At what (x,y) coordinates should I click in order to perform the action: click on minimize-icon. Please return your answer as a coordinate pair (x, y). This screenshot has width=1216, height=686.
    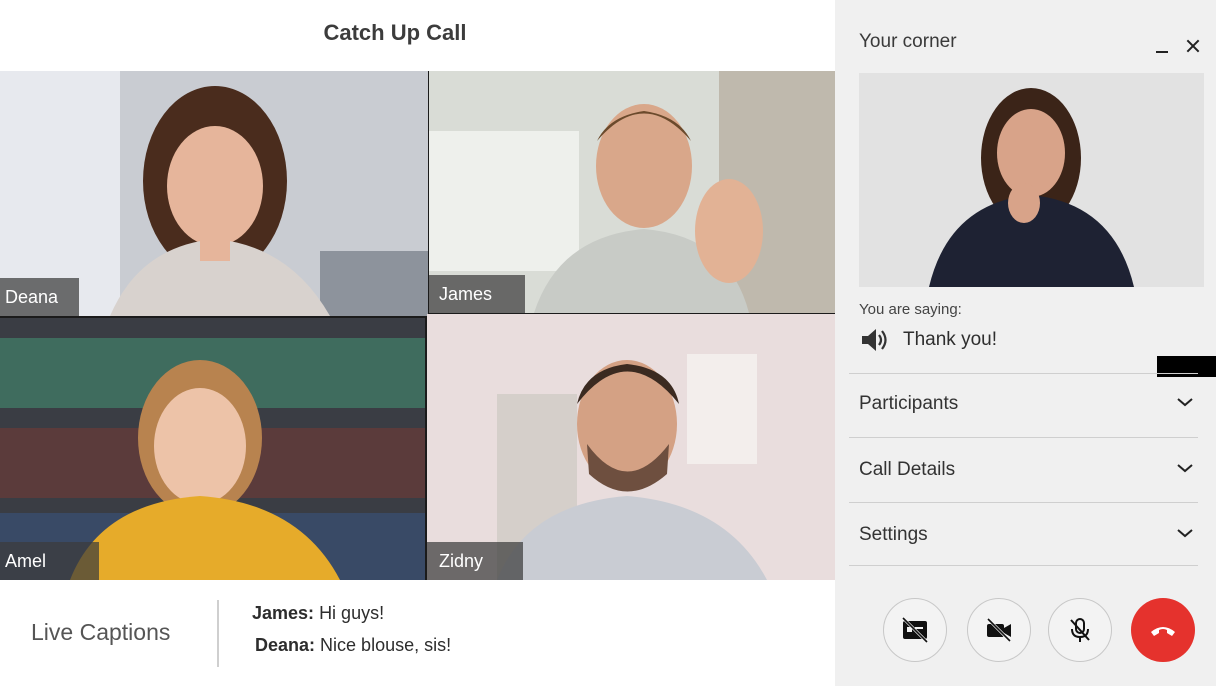
    Looking at the image, I should click on (1163, 46).